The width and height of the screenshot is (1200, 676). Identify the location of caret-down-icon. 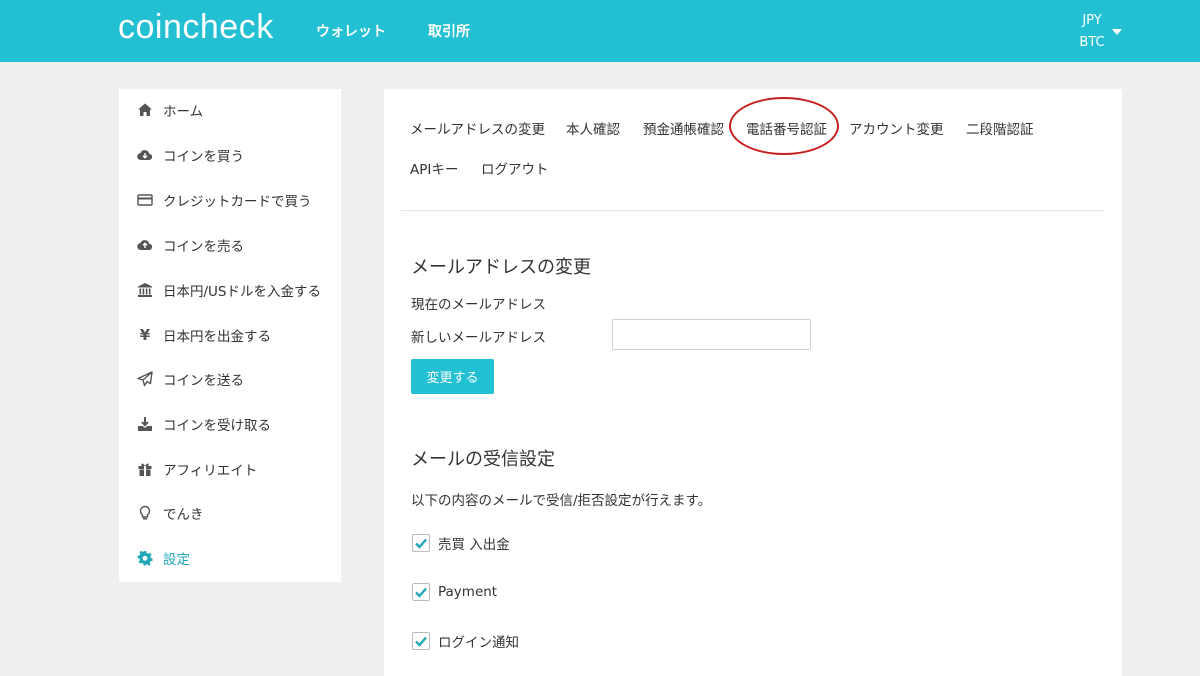
(1117, 32).